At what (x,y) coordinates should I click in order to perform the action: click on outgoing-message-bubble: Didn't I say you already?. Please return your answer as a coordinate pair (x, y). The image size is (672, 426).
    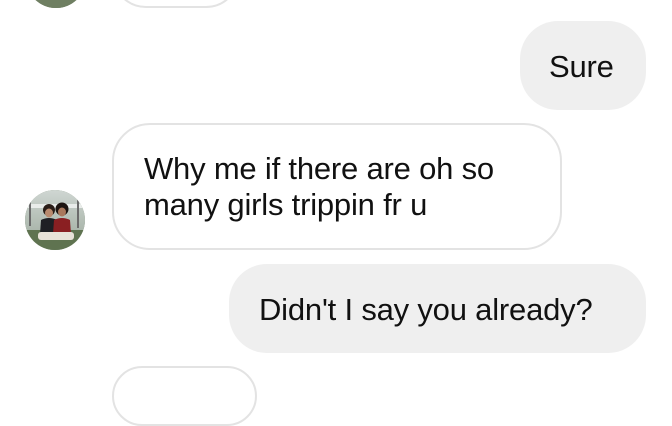
    Looking at the image, I should click on (437, 308).